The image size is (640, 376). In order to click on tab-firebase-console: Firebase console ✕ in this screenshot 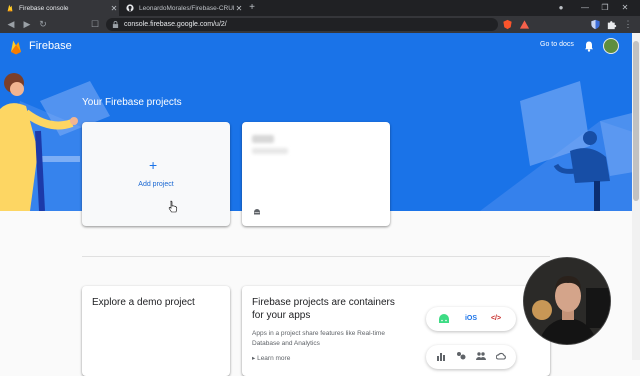, I will do `click(59, 8)`.